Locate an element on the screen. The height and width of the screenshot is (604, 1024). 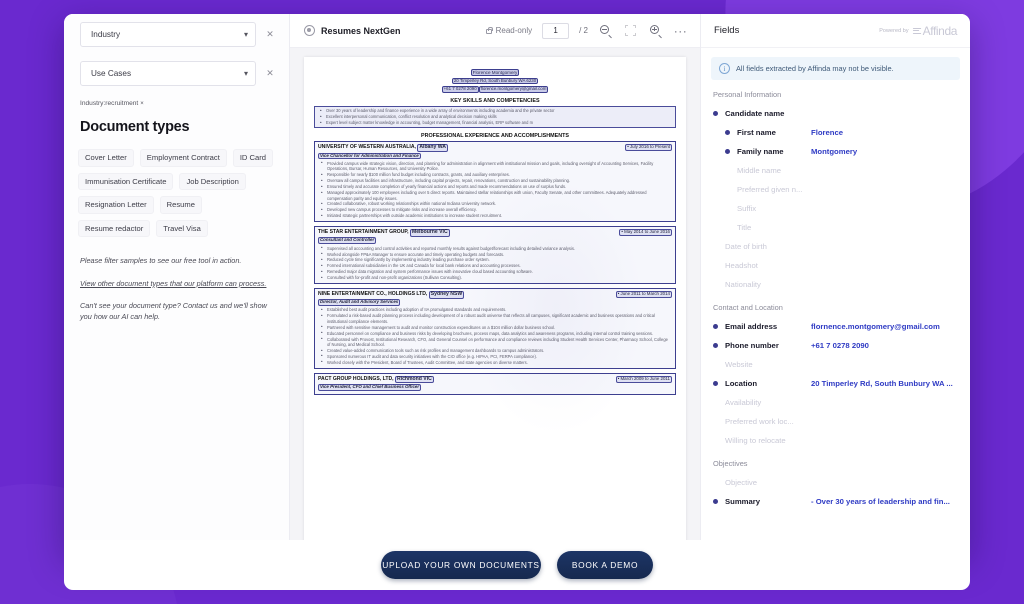
active-filter-tag: Industry:recruitment × is located at coordinates (176, 103).